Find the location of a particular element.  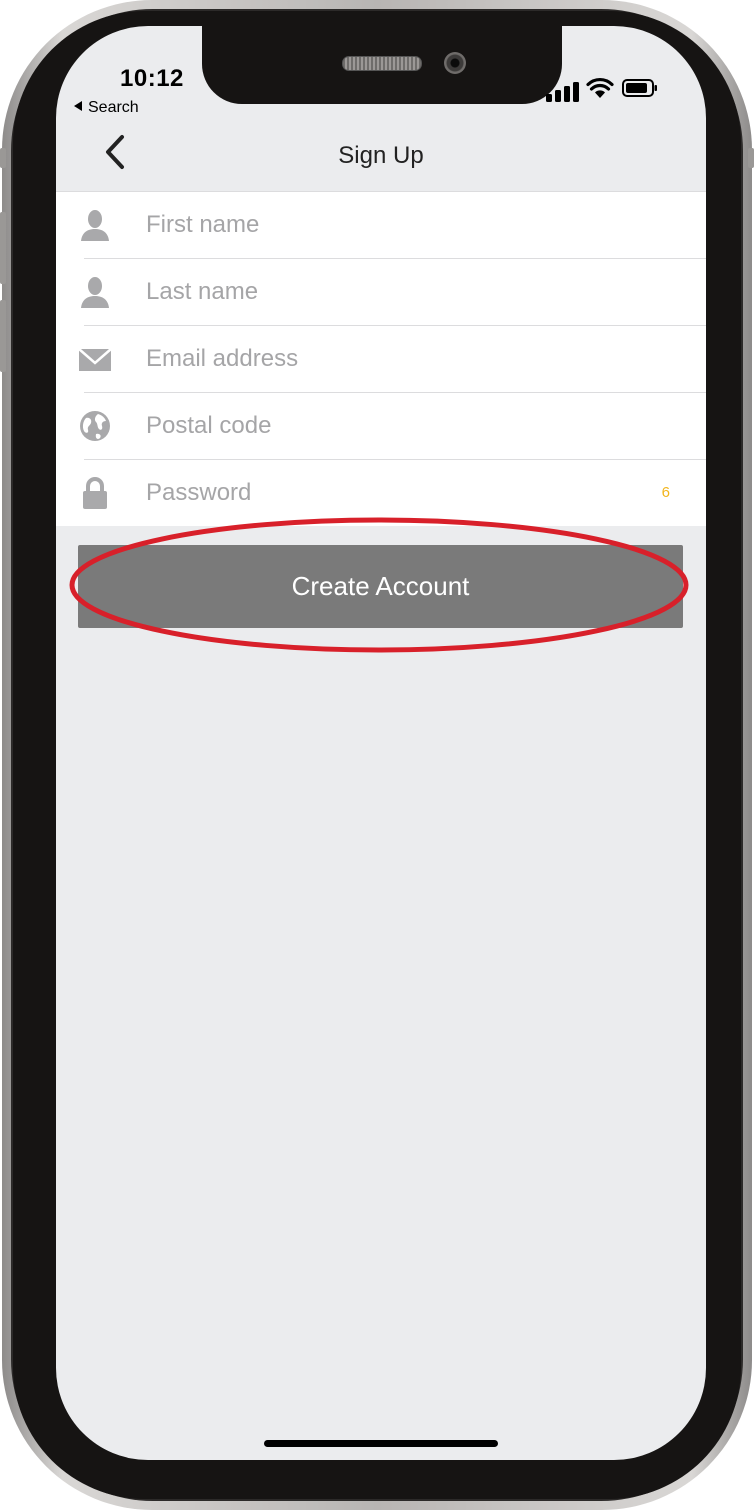

password-row: 6 is located at coordinates (394, 493).